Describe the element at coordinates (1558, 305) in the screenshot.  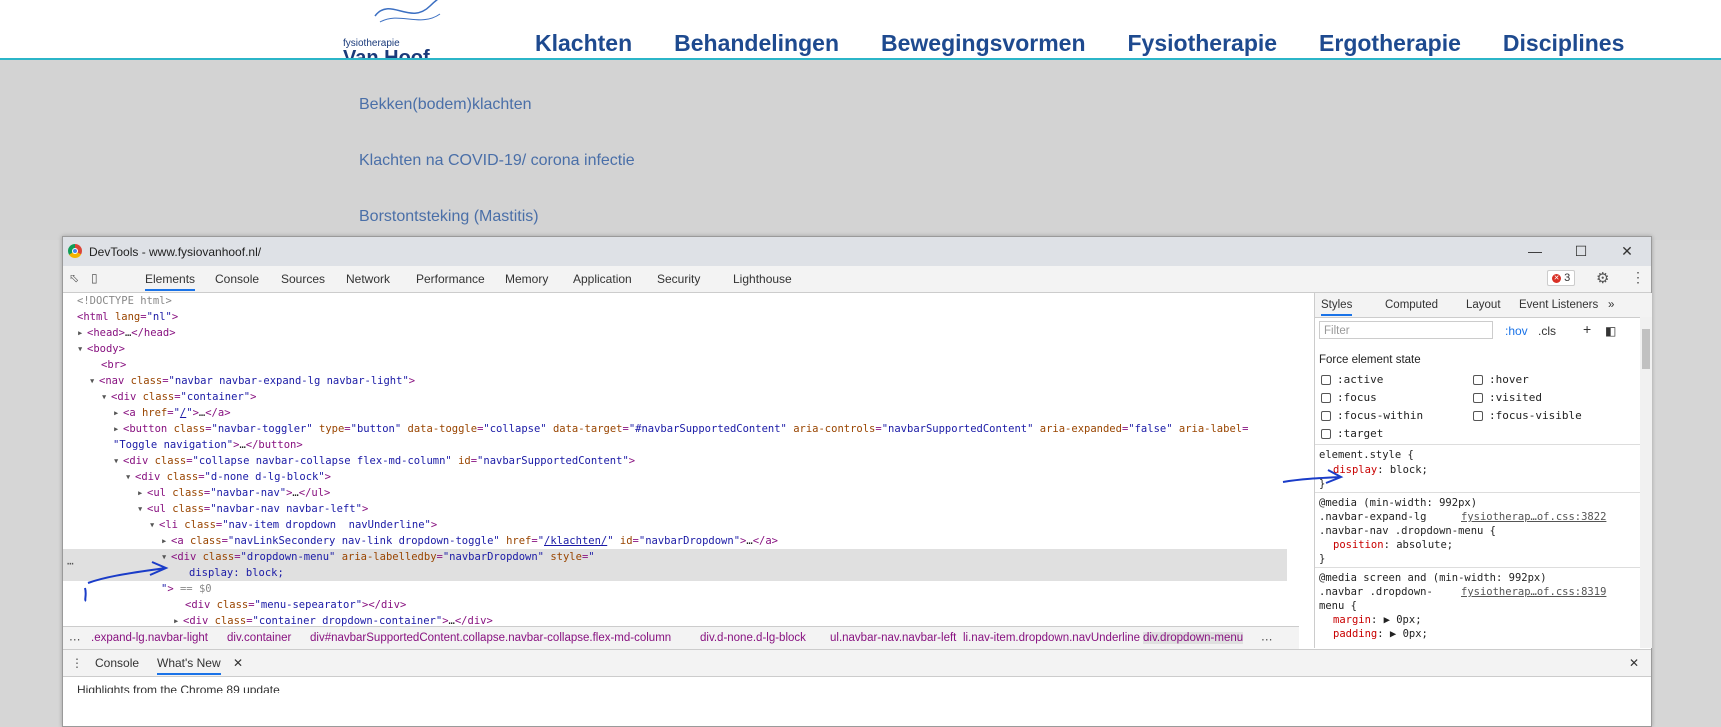
I see `tab-event-listeners: Event Listeners` at that location.